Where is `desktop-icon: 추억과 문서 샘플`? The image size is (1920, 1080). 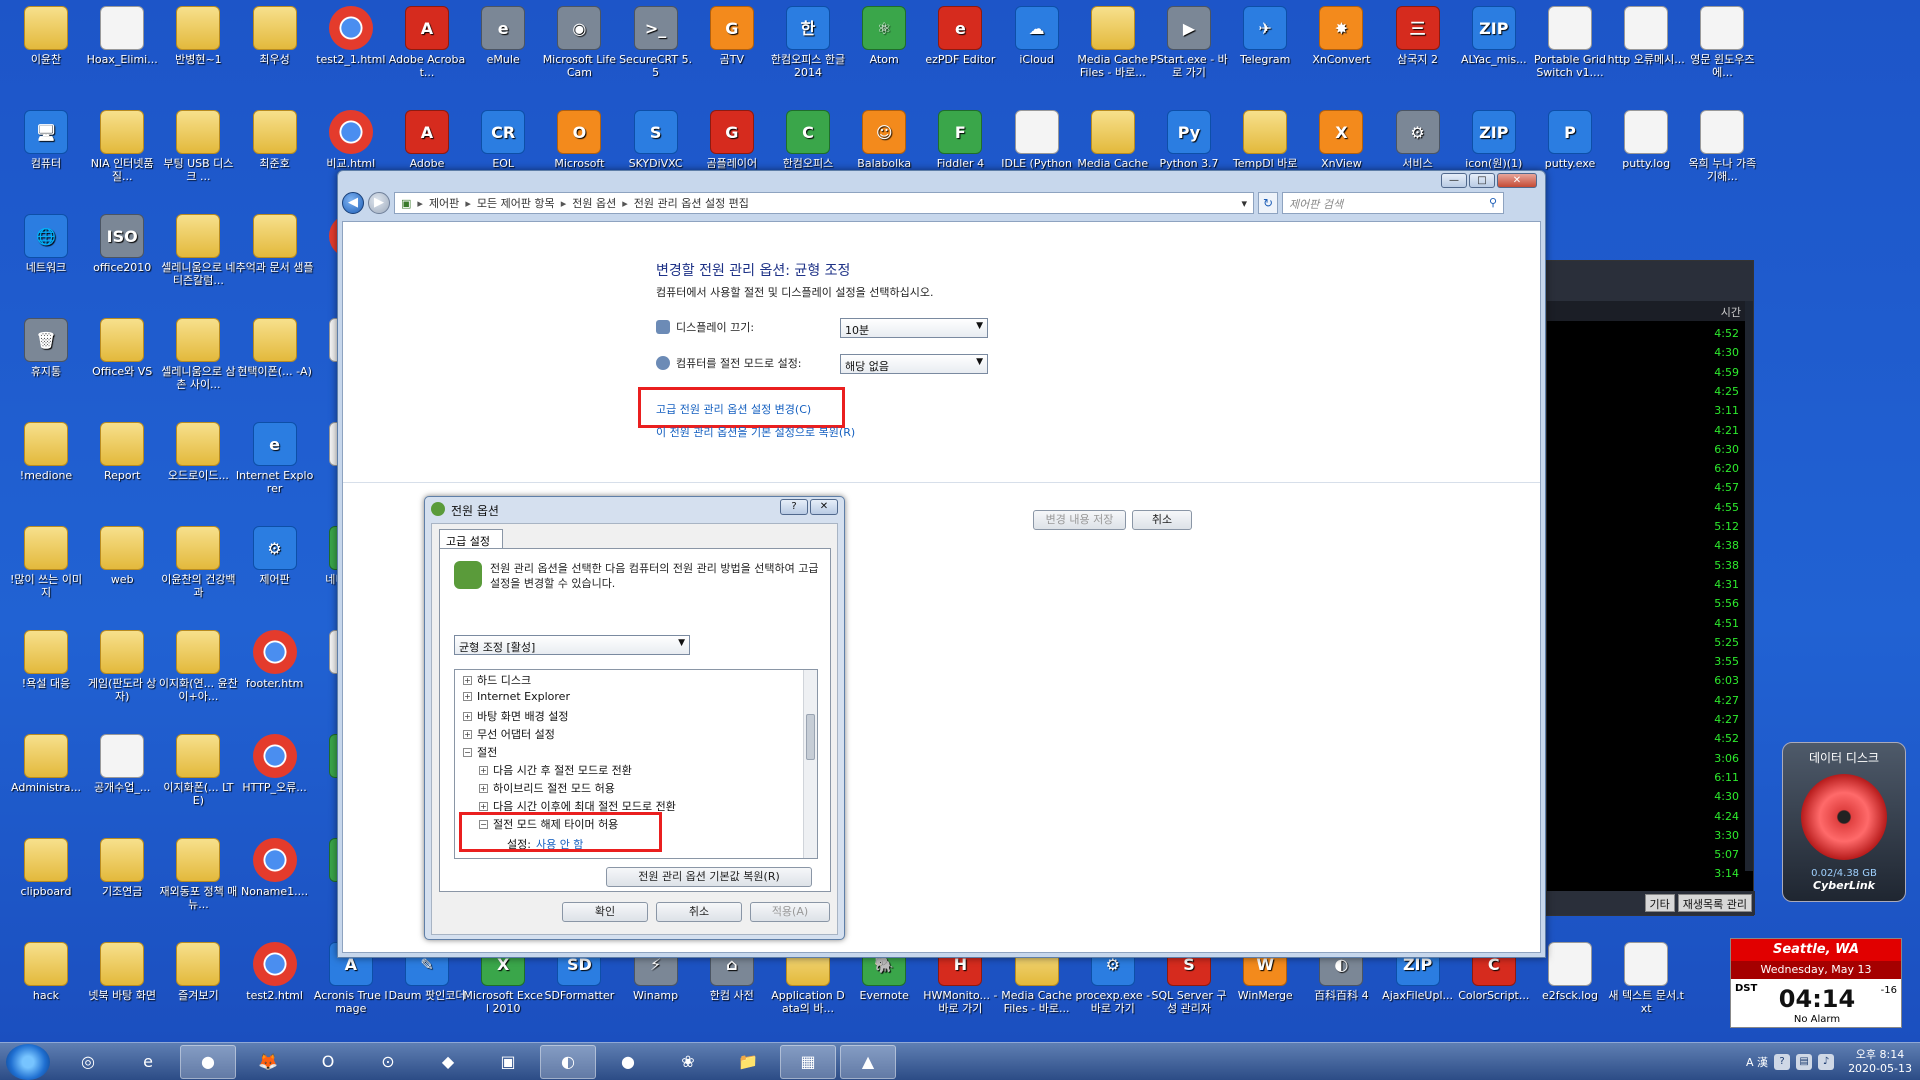 desktop-icon: 추억과 문서 샘플 is located at coordinates (275, 260).